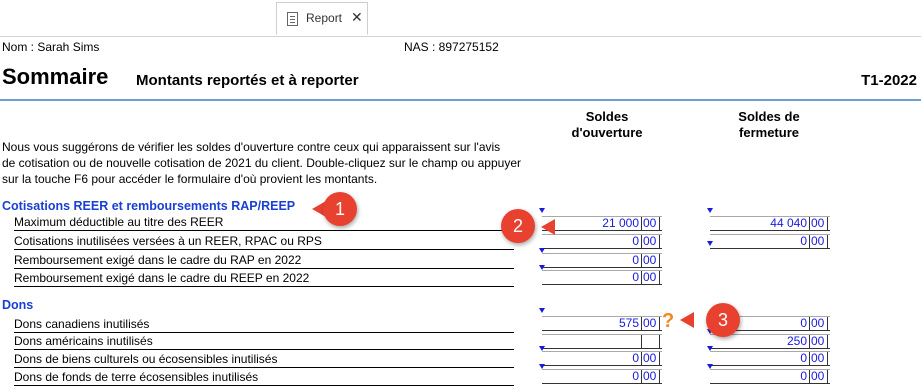 This screenshot has width=921, height=392. Describe the element at coordinates (769, 132) in the screenshot. I see `column-header-closing-line2: fermeture` at that location.